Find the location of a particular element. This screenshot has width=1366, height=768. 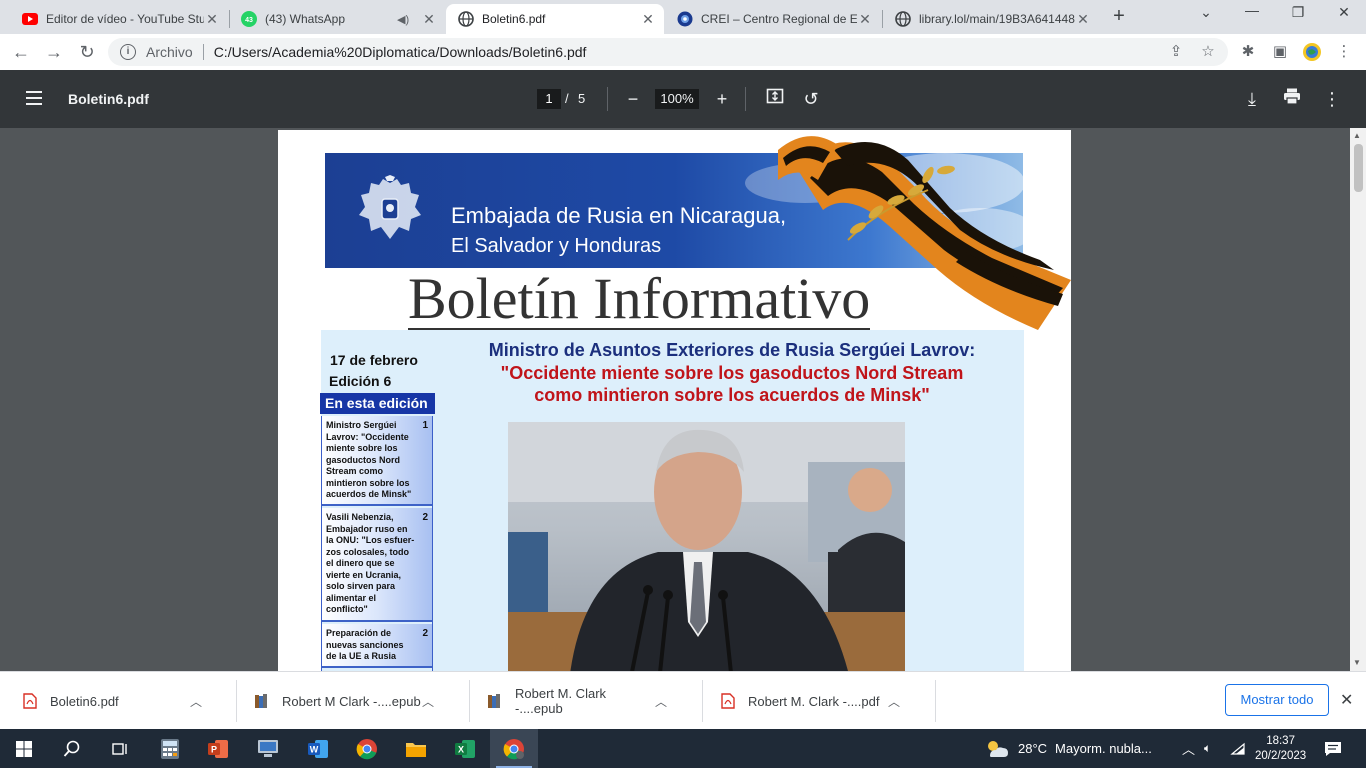

calculator-icon is located at coordinates (170, 748).